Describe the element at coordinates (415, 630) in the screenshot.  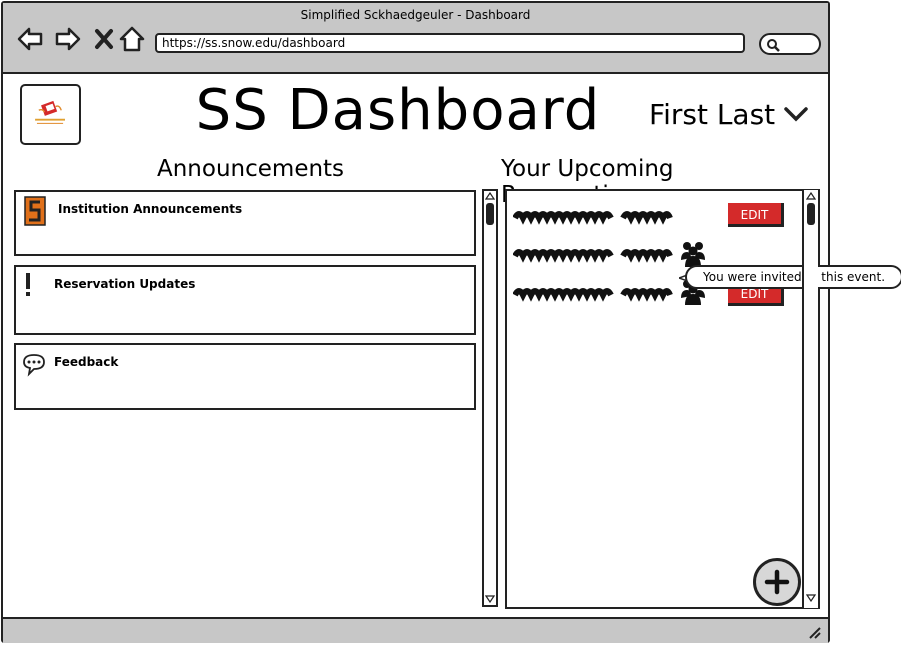
I see `browser-statusbar` at that location.